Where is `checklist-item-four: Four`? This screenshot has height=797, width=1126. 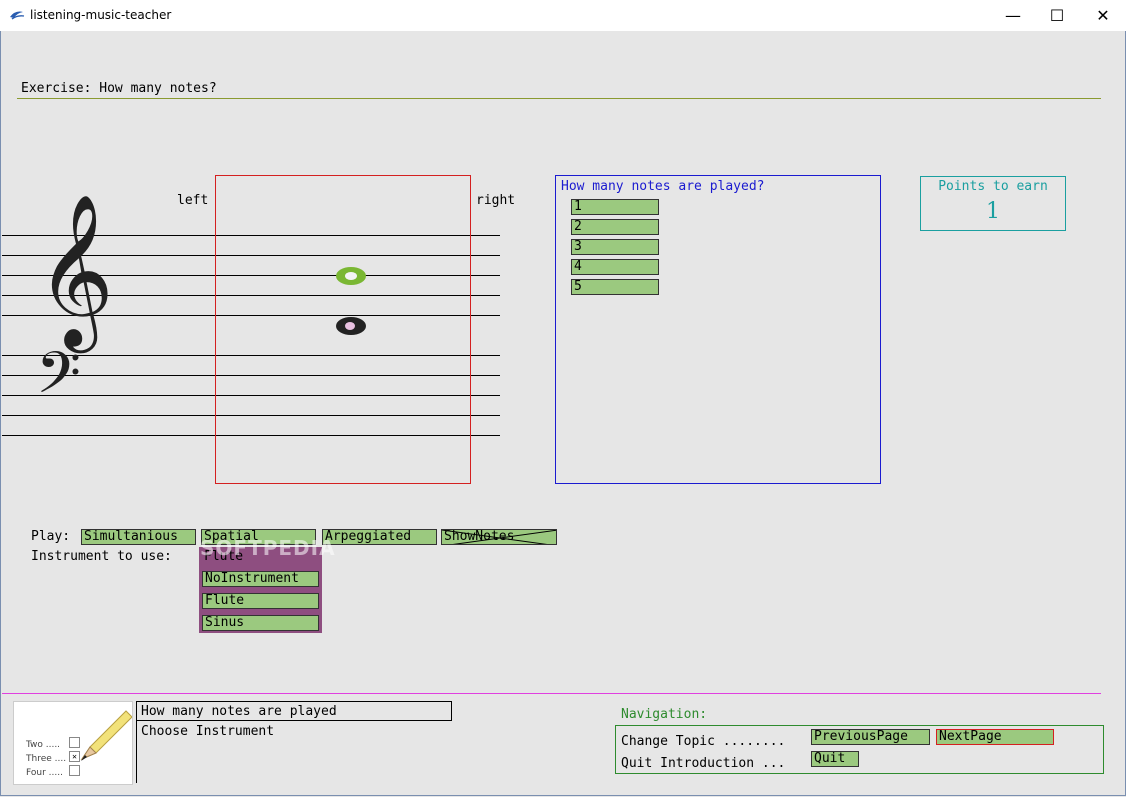 checklist-item-four: Four is located at coordinates (36, 773).